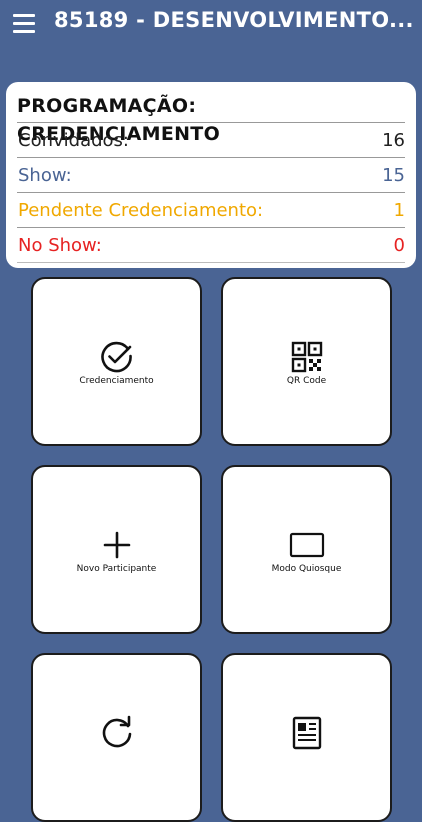  What do you see at coordinates (24, 24) in the screenshot?
I see `hamburger-menu-icon` at bounding box center [24, 24].